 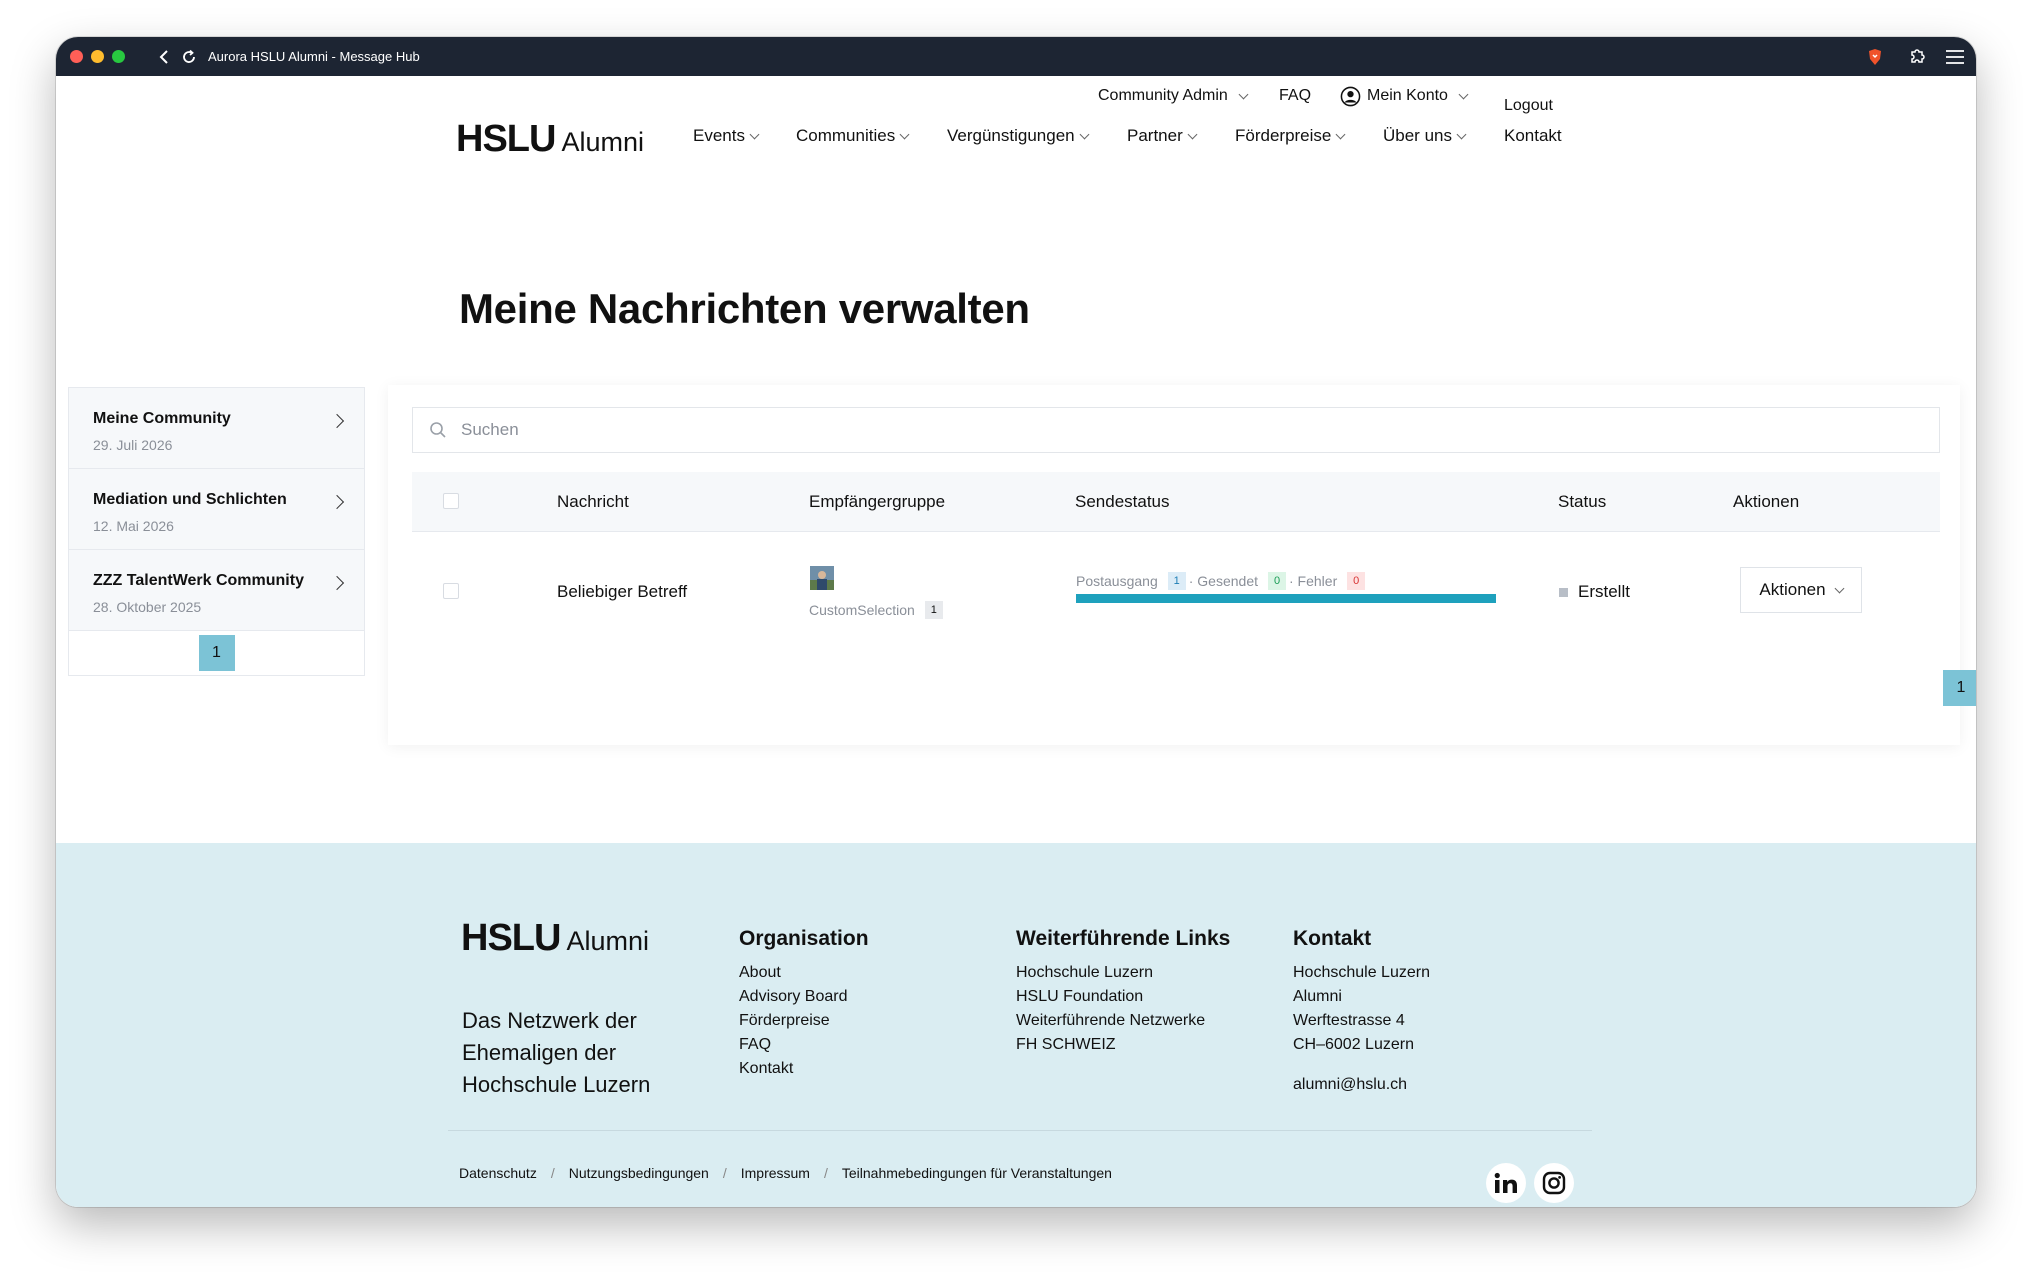 I want to click on hslu-alumni-logo: HSLU Alumni, so click(x=550, y=139).